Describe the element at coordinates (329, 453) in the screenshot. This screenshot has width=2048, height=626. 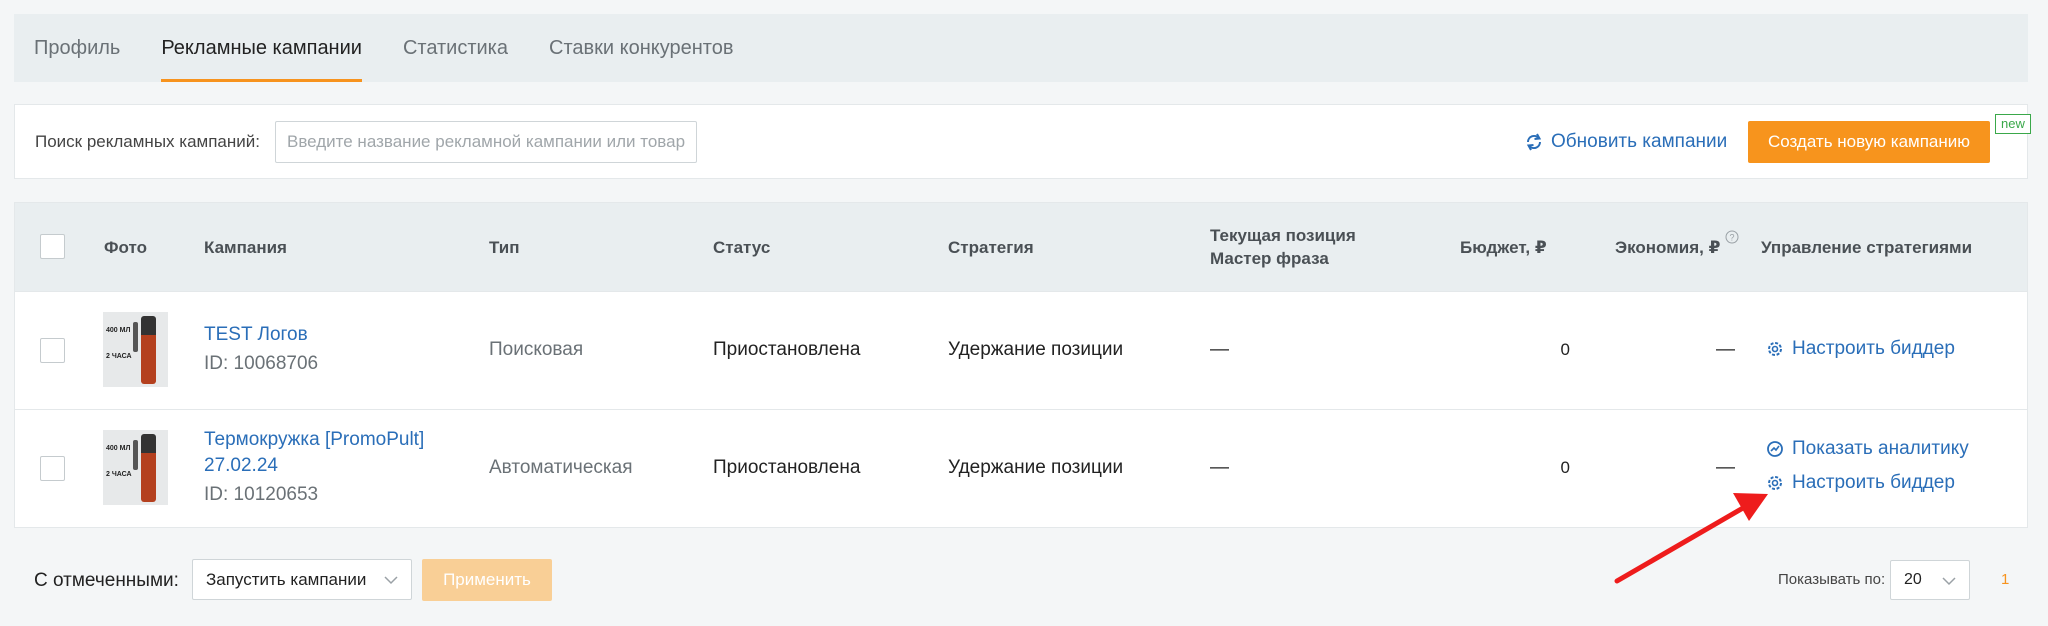
I see `campaign-name-link: Термокружка [PromoPult] 27.02.24` at that location.